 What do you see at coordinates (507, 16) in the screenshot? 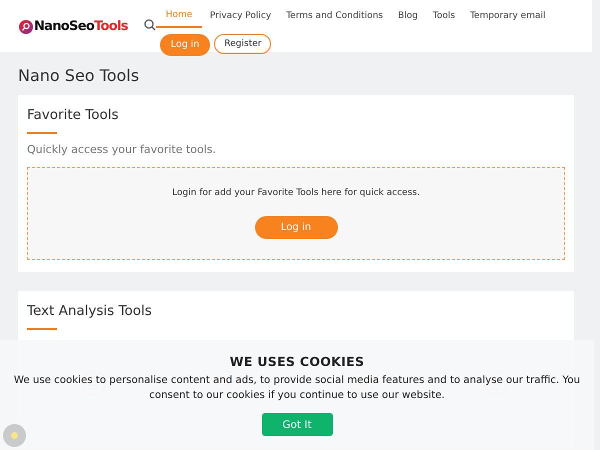
I see `nav-link: Temporary email` at bounding box center [507, 16].